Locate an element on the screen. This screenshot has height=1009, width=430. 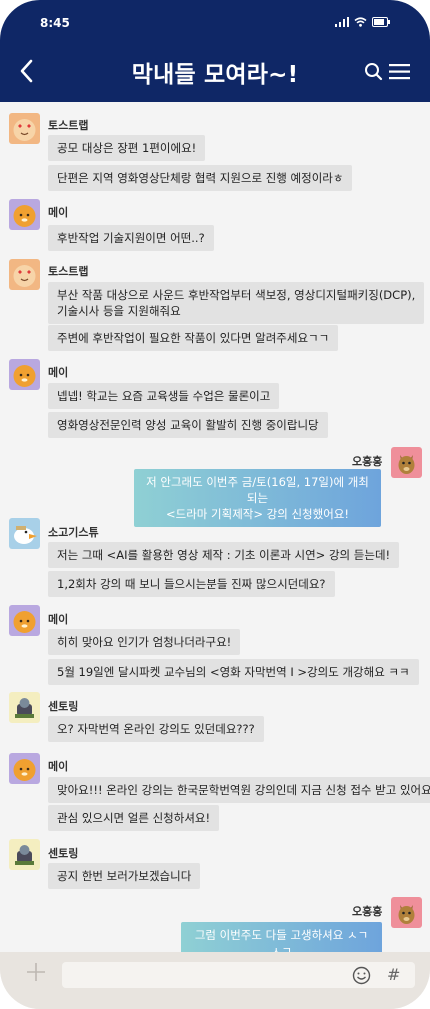
hash-icon: # is located at coordinates (393, 974).